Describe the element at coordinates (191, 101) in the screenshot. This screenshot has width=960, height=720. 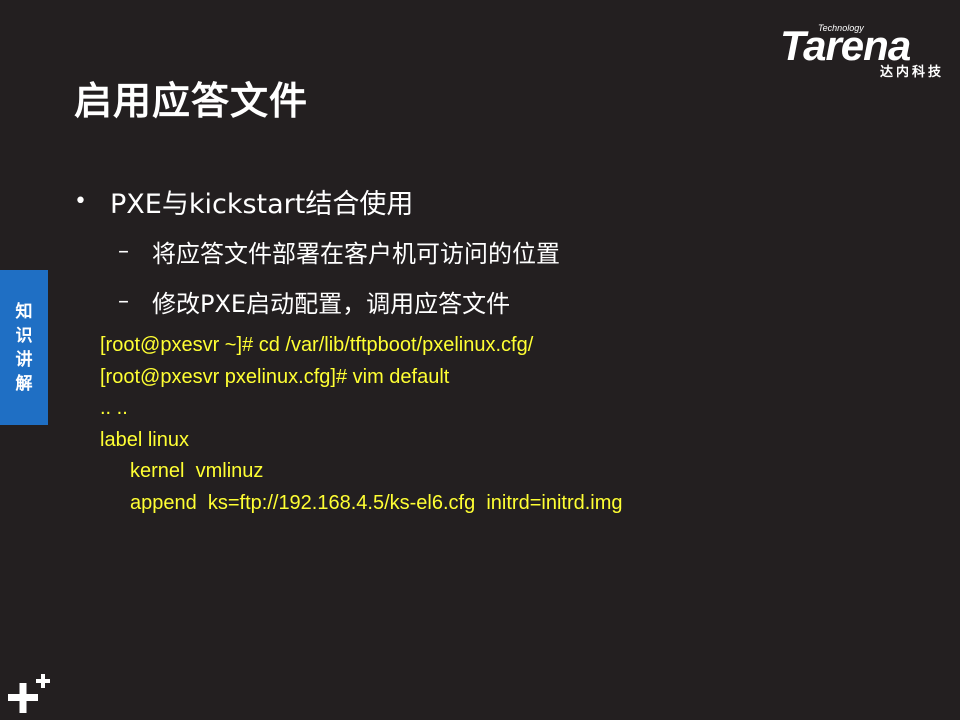
I see `slide-title: 启用应答文件` at that location.